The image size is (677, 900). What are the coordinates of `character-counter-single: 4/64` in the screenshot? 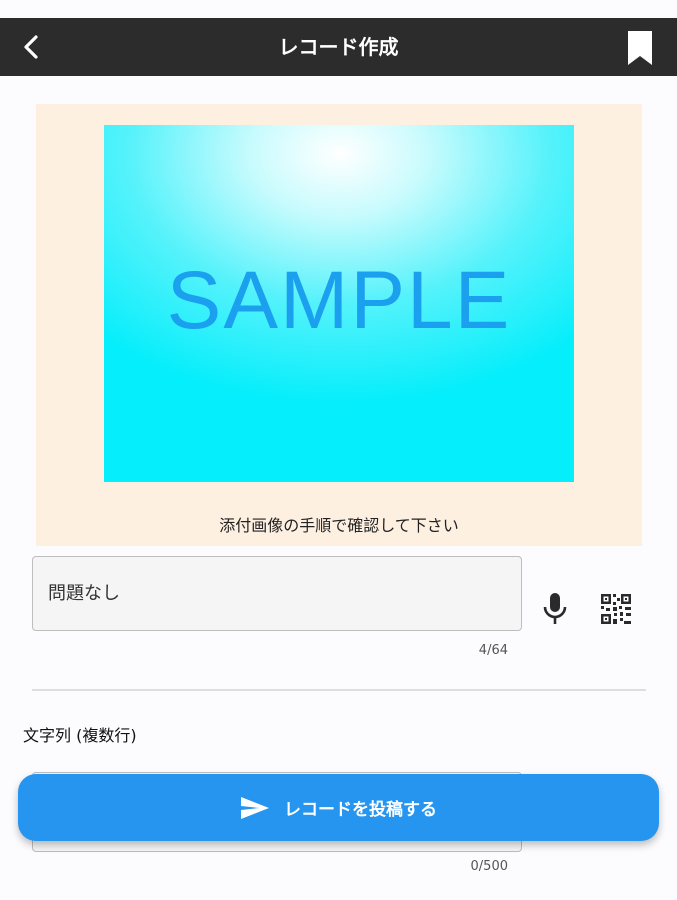 It's located at (493, 650).